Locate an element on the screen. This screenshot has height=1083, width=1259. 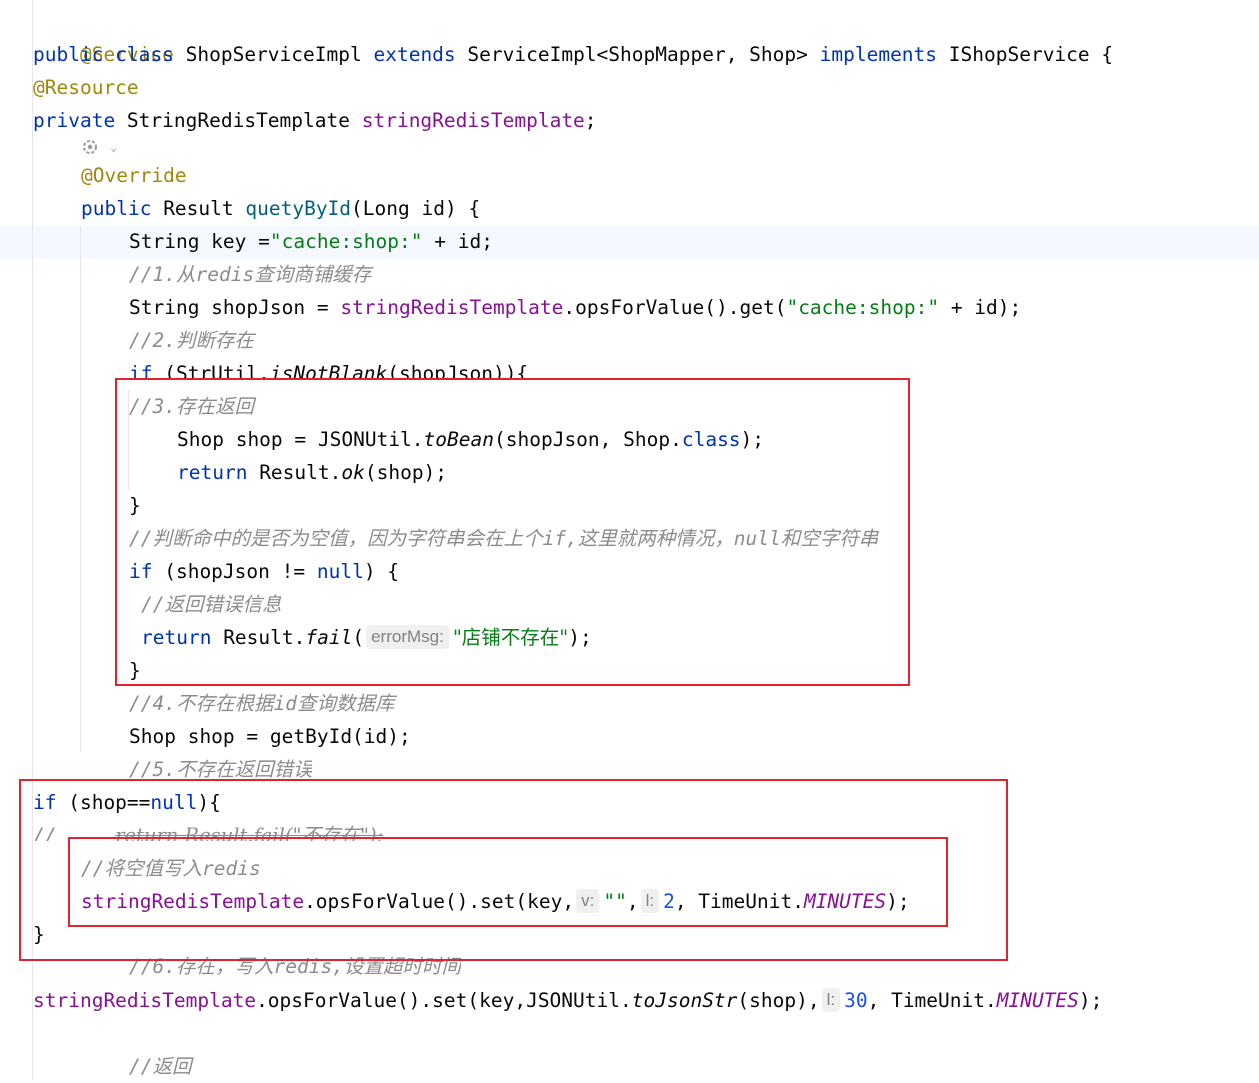
code-line: if (StrUtil.isNotBlank(shopJson)){ is located at coordinates (328, 368).